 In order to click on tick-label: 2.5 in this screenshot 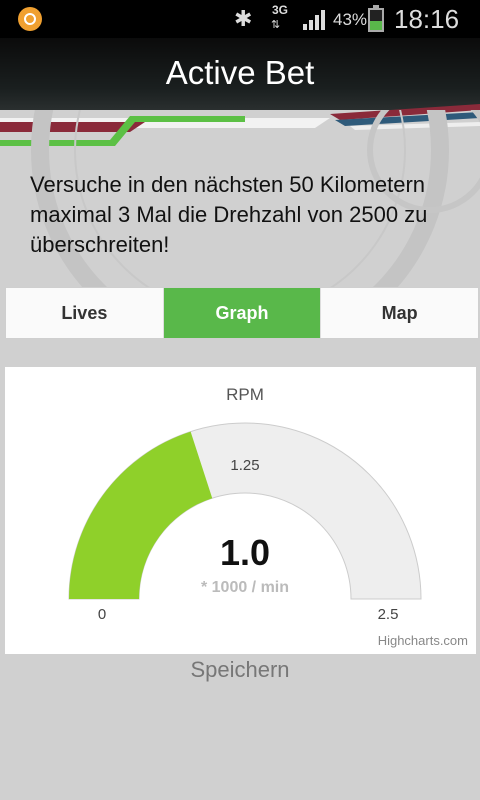, I will do `click(388, 614)`.